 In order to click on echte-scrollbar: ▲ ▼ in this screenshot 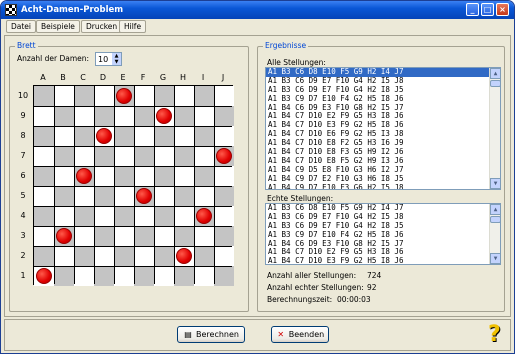, I will do `click(494, 234)`.